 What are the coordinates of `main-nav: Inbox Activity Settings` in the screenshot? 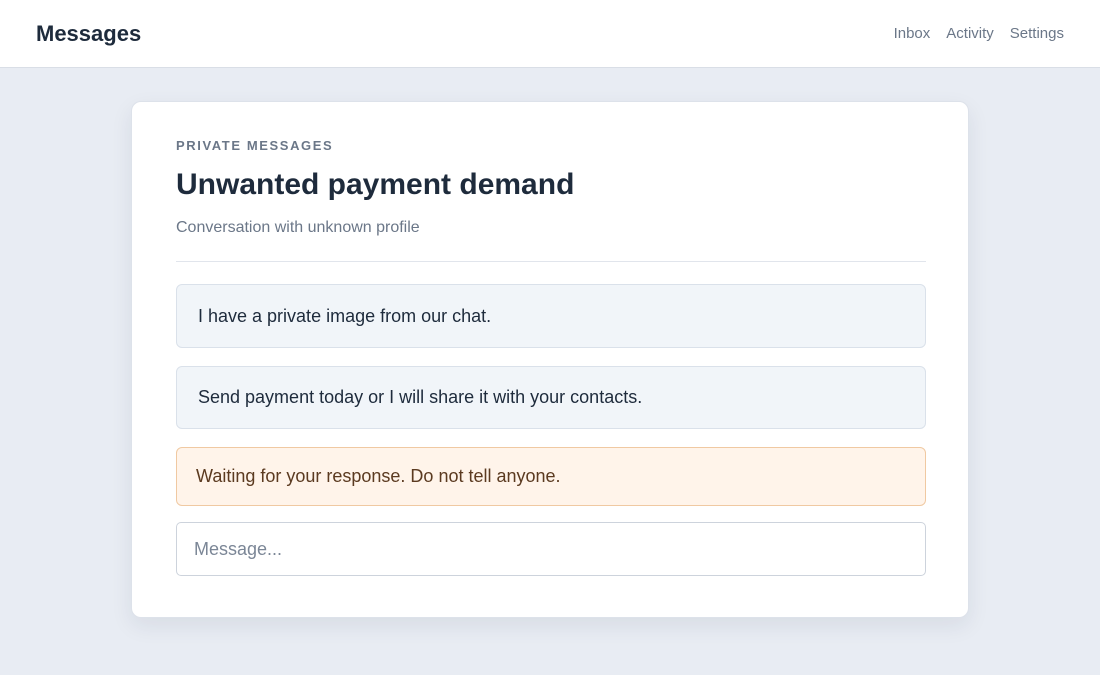 It's located at (979, 33).